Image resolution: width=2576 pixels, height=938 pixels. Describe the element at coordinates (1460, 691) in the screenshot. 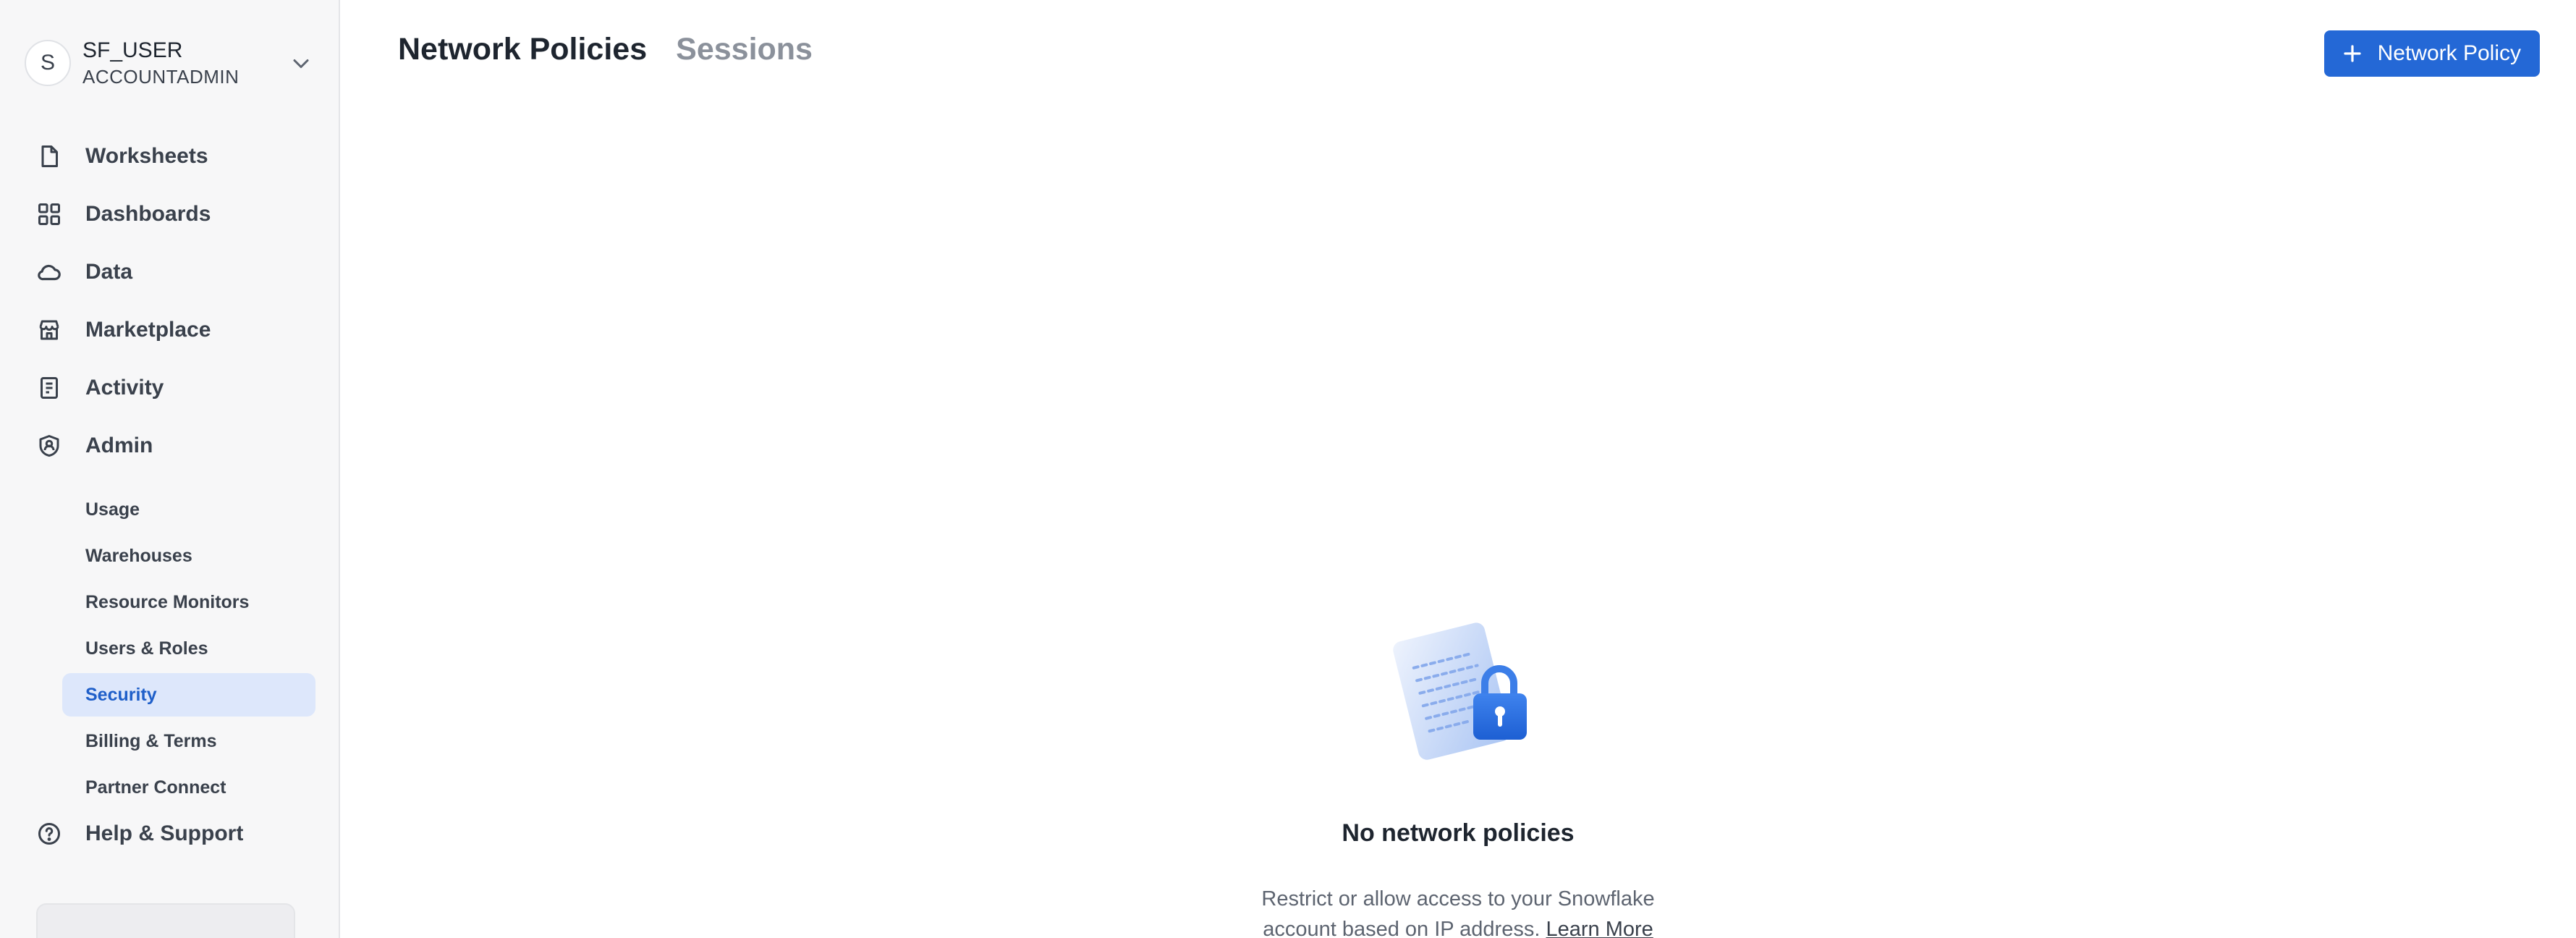

I see `document-lock-icon` at that location.